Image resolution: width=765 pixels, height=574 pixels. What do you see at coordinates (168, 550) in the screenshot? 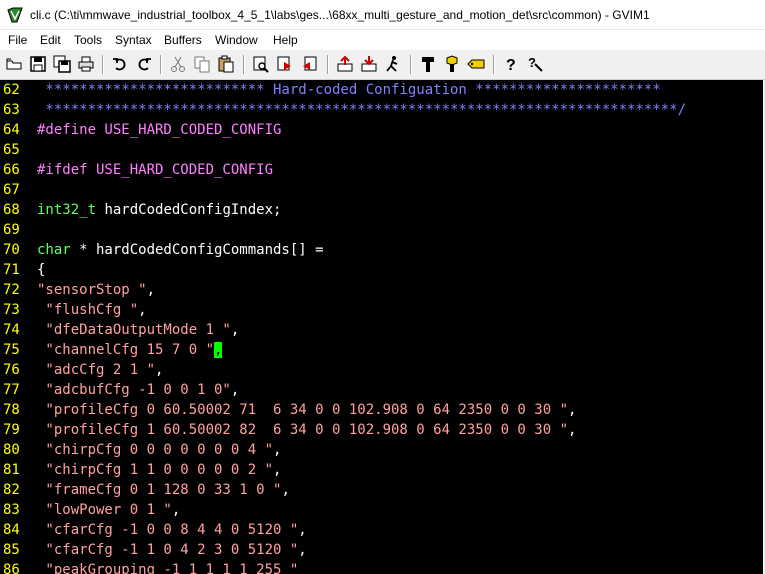
I see `code-token: "cfarCfg -1 1 0 4 2 3 0 5120 "` at bounding box center [168, 550].